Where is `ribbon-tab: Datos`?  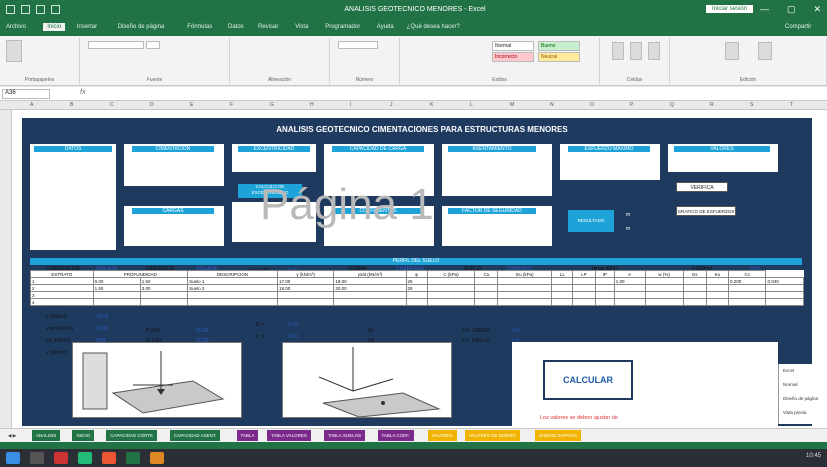
ribbon-tab: Datos is located at coordinates (236, 27).